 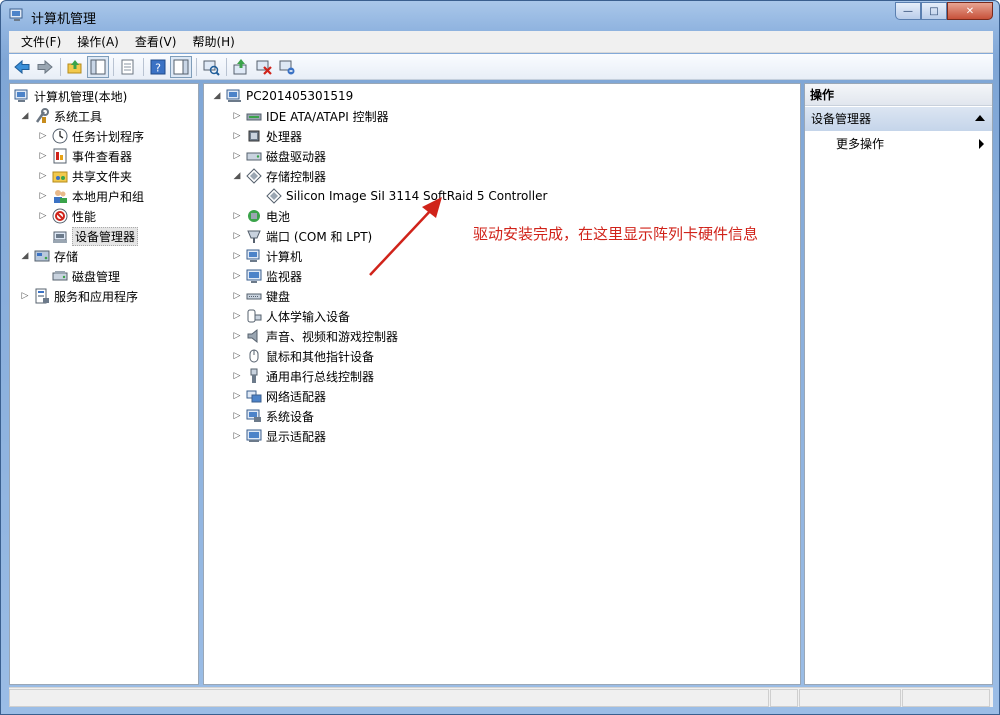 I want to click on status-bar, so click(x=501, y=697).